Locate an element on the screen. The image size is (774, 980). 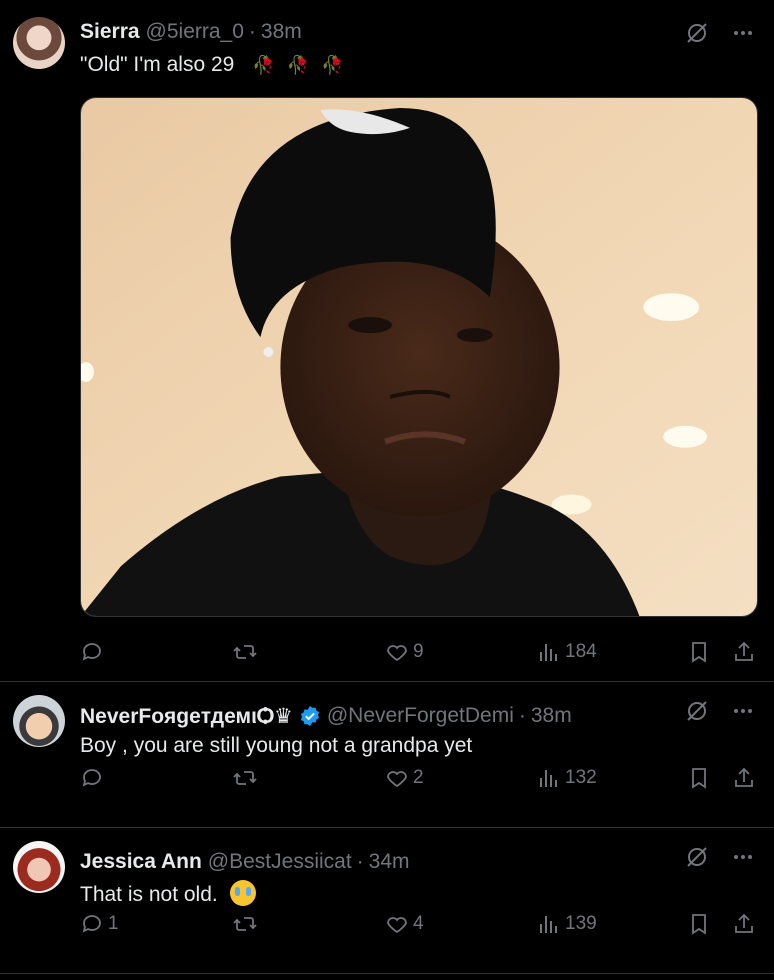
tweet-actions: 1 4 139 is located at coordinates (419, 924).